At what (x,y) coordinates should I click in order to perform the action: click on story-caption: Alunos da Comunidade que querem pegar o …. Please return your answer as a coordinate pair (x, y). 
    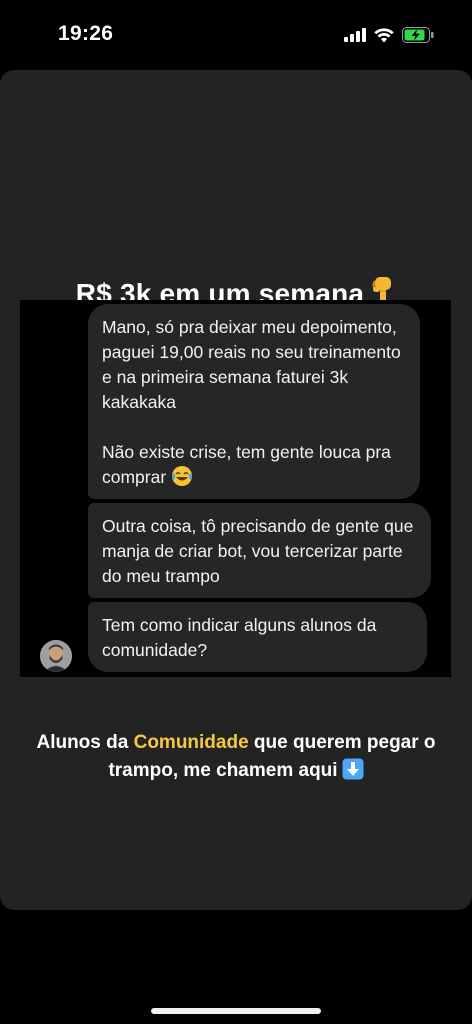
    Looking at the image, I should click on (236, 757).